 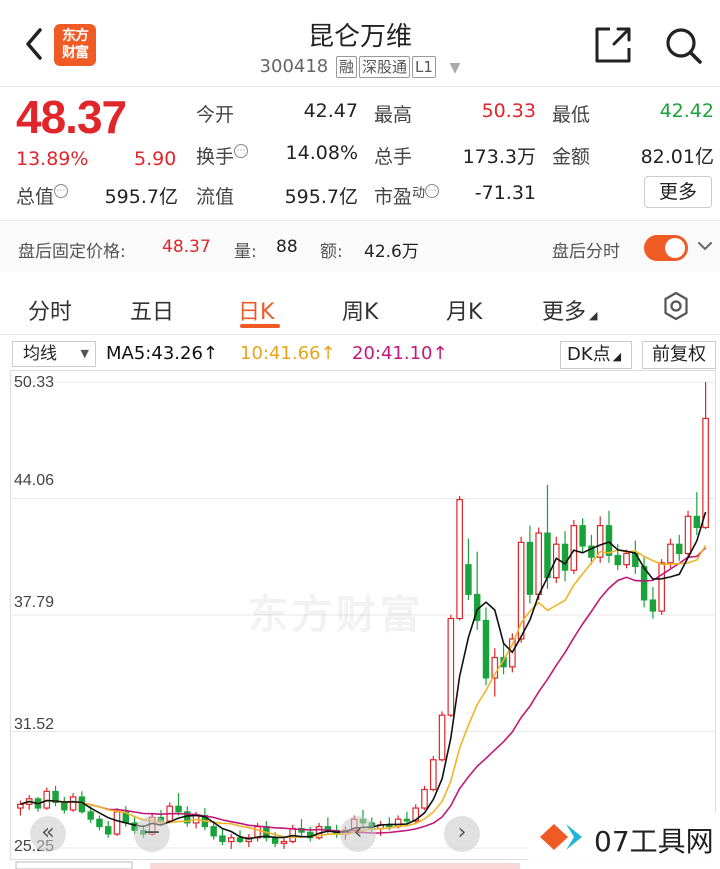 What do you see at coordinates (400, 353) in the screenshot?
I see `ma20-value: 20:41.10↑` at bounding box center [400, 353].